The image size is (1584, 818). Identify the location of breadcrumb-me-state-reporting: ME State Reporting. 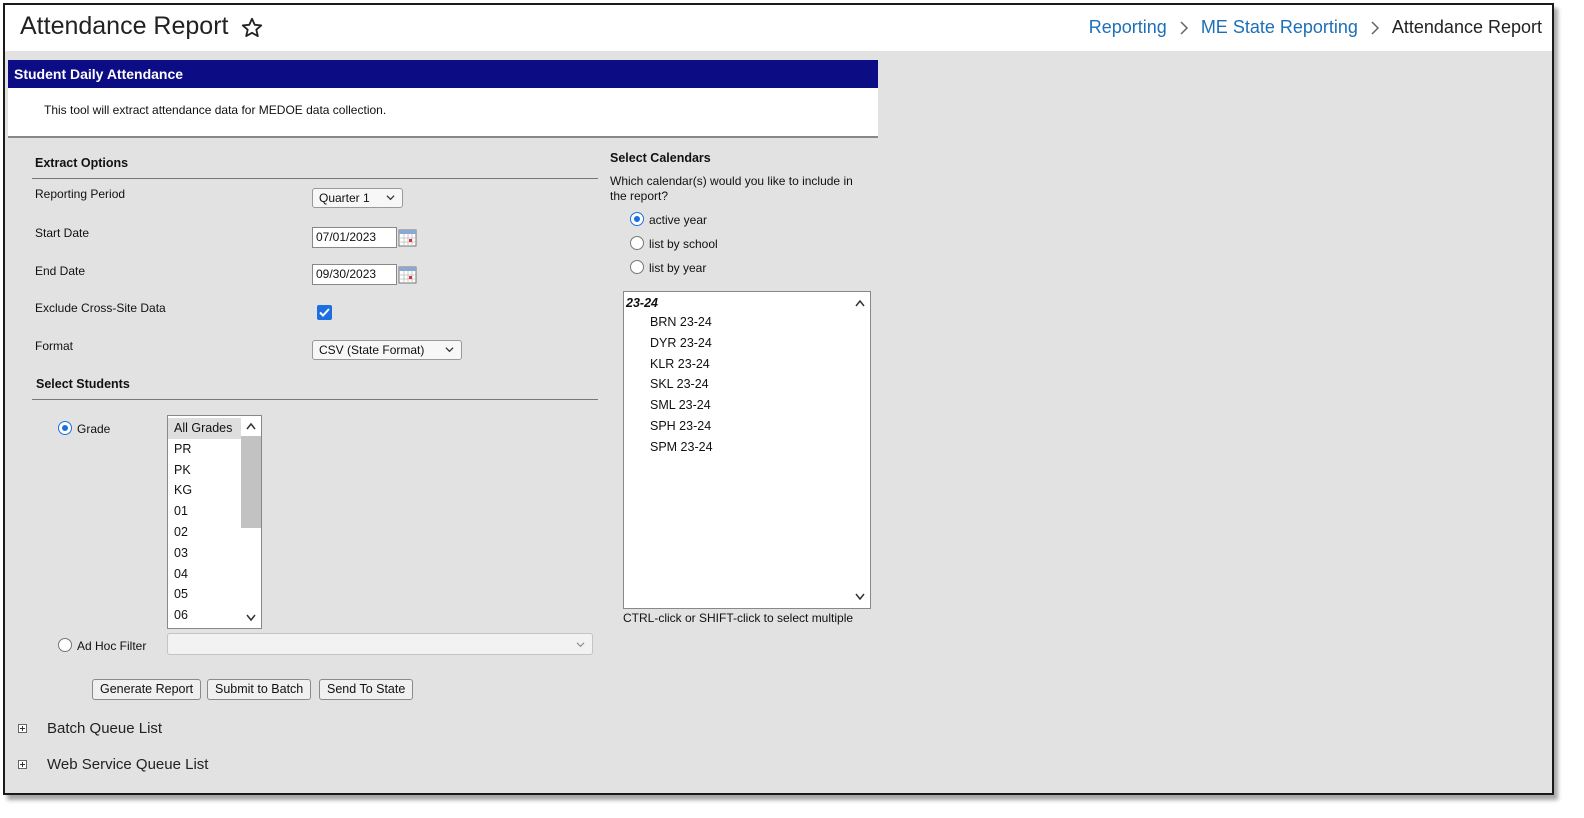
(1279, 27).